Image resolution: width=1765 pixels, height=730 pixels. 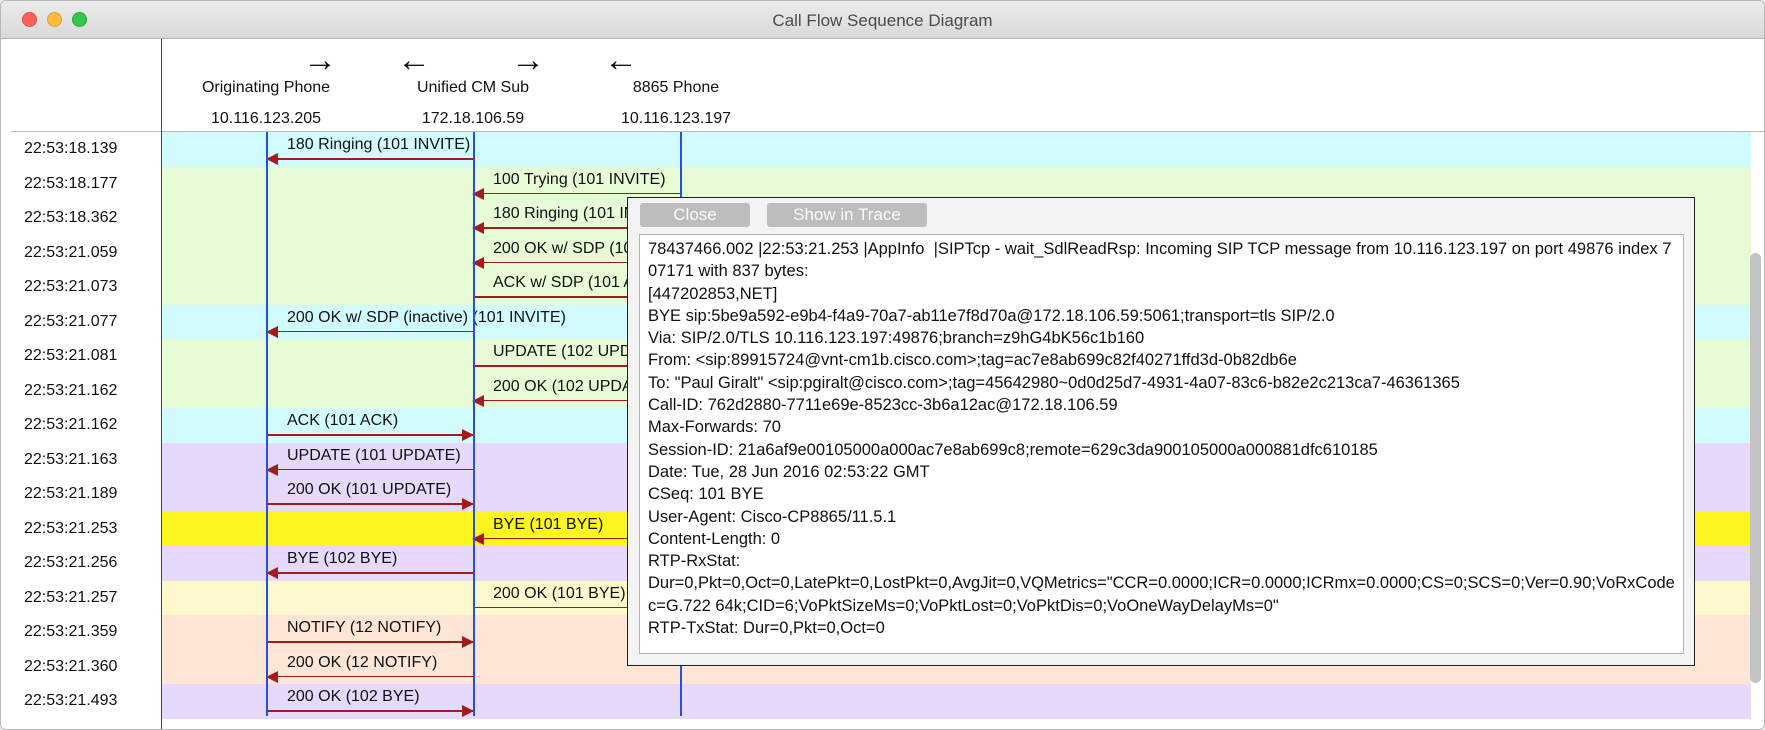 What do you see at coordinates (369, 489) in the screenshot?
I see `message-label: 200 OK (101 UPDATE)` at bounding box center [369, 489].